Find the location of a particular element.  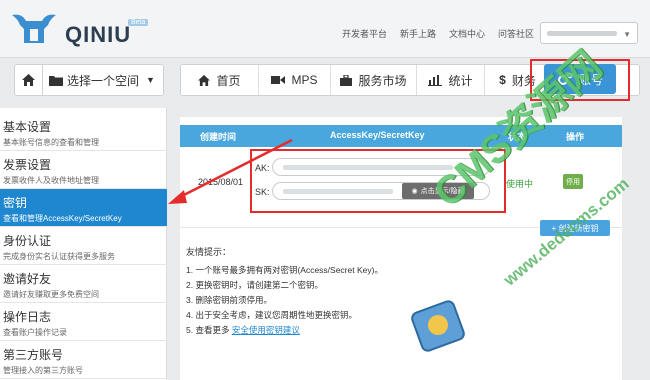

top-link-dev-platform: 开发者平台 is located at coordinates (364, 33).